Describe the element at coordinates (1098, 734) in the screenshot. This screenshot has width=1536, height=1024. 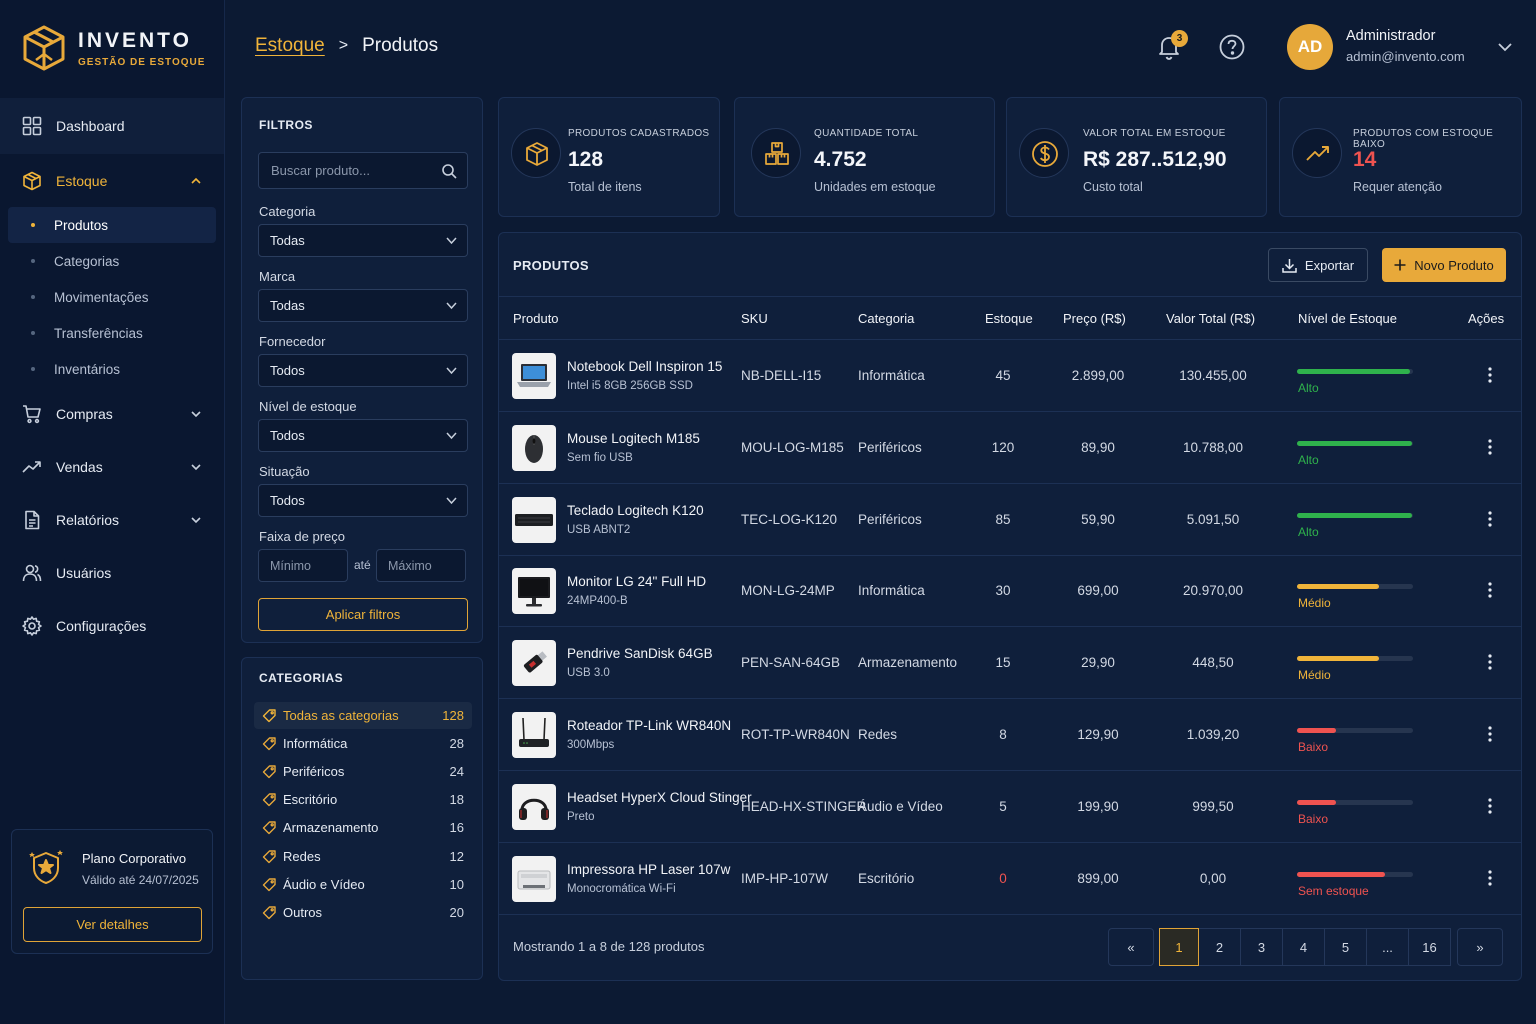
I see `product-price: 129,90` at that location.